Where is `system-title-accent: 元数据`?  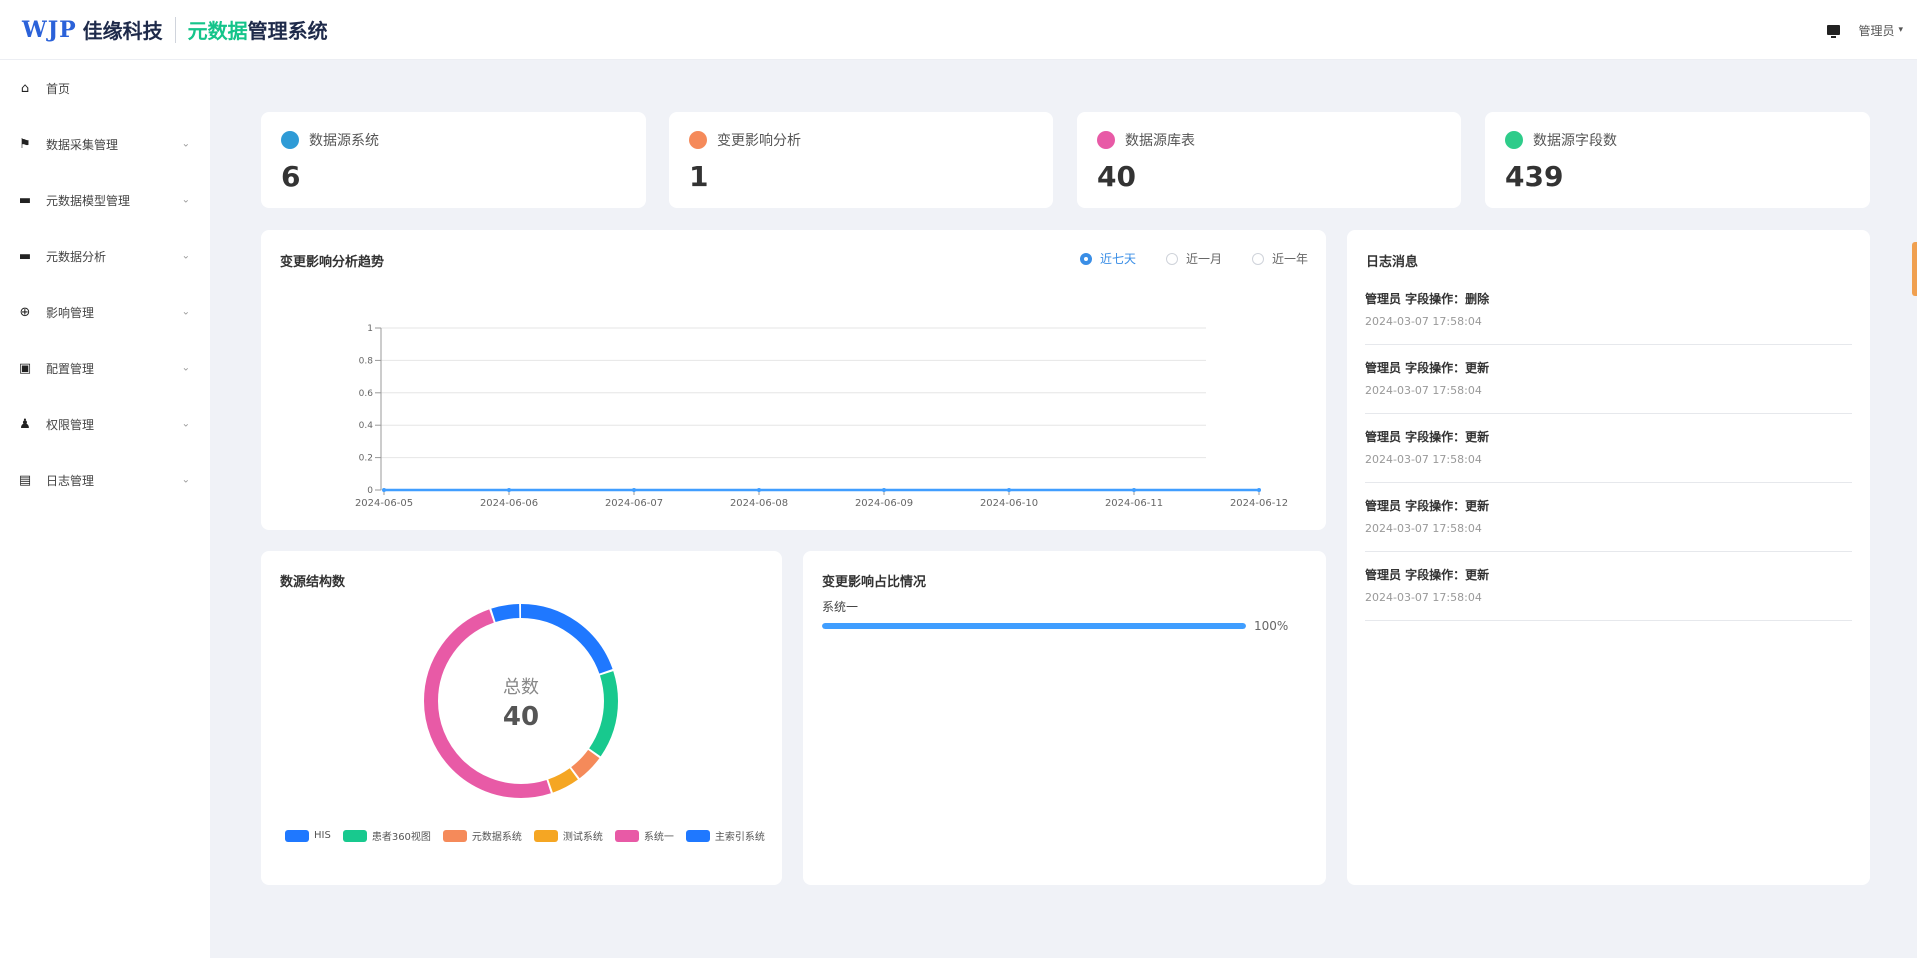 system-title-accent: 元数据 is located at coordinates (217, 31).